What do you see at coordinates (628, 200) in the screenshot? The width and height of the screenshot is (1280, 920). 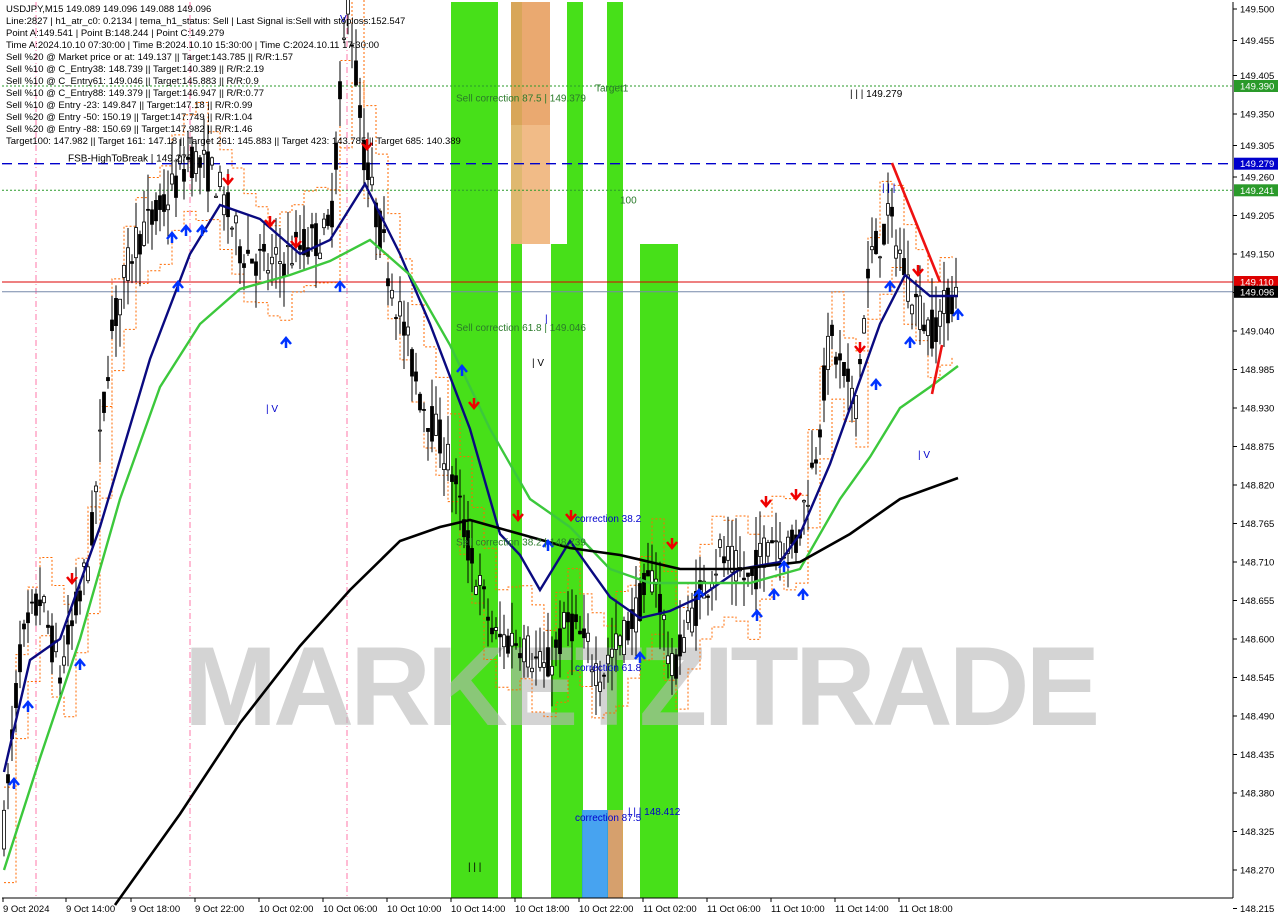 I see `chart-annotation: 100` at bounding box center [628, 200].